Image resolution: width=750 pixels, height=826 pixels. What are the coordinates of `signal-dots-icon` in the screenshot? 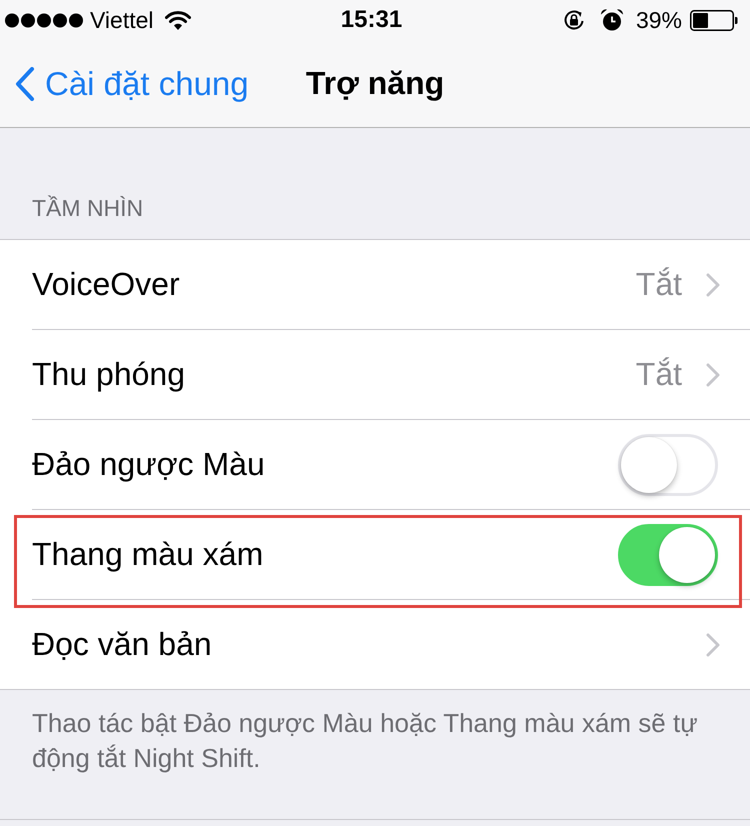 It's located at (44, 20).